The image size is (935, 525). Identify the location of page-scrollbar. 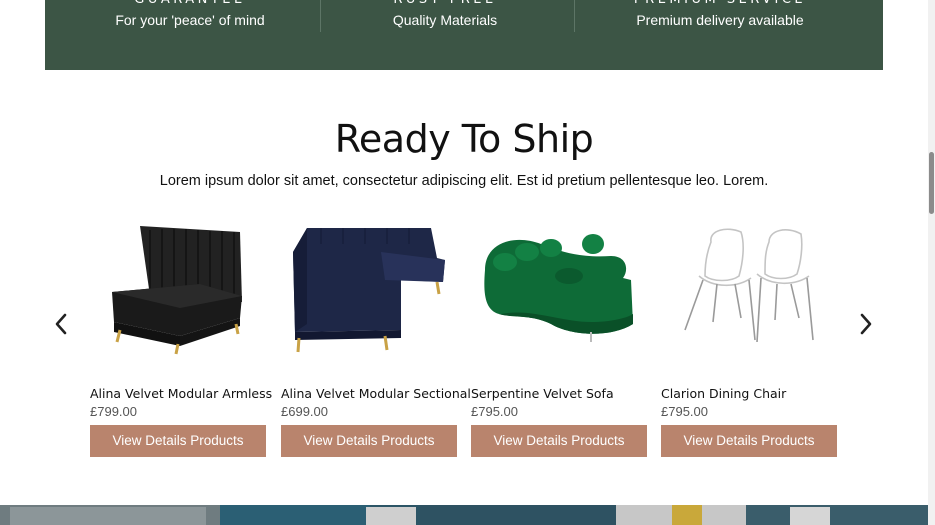
(931, 262).